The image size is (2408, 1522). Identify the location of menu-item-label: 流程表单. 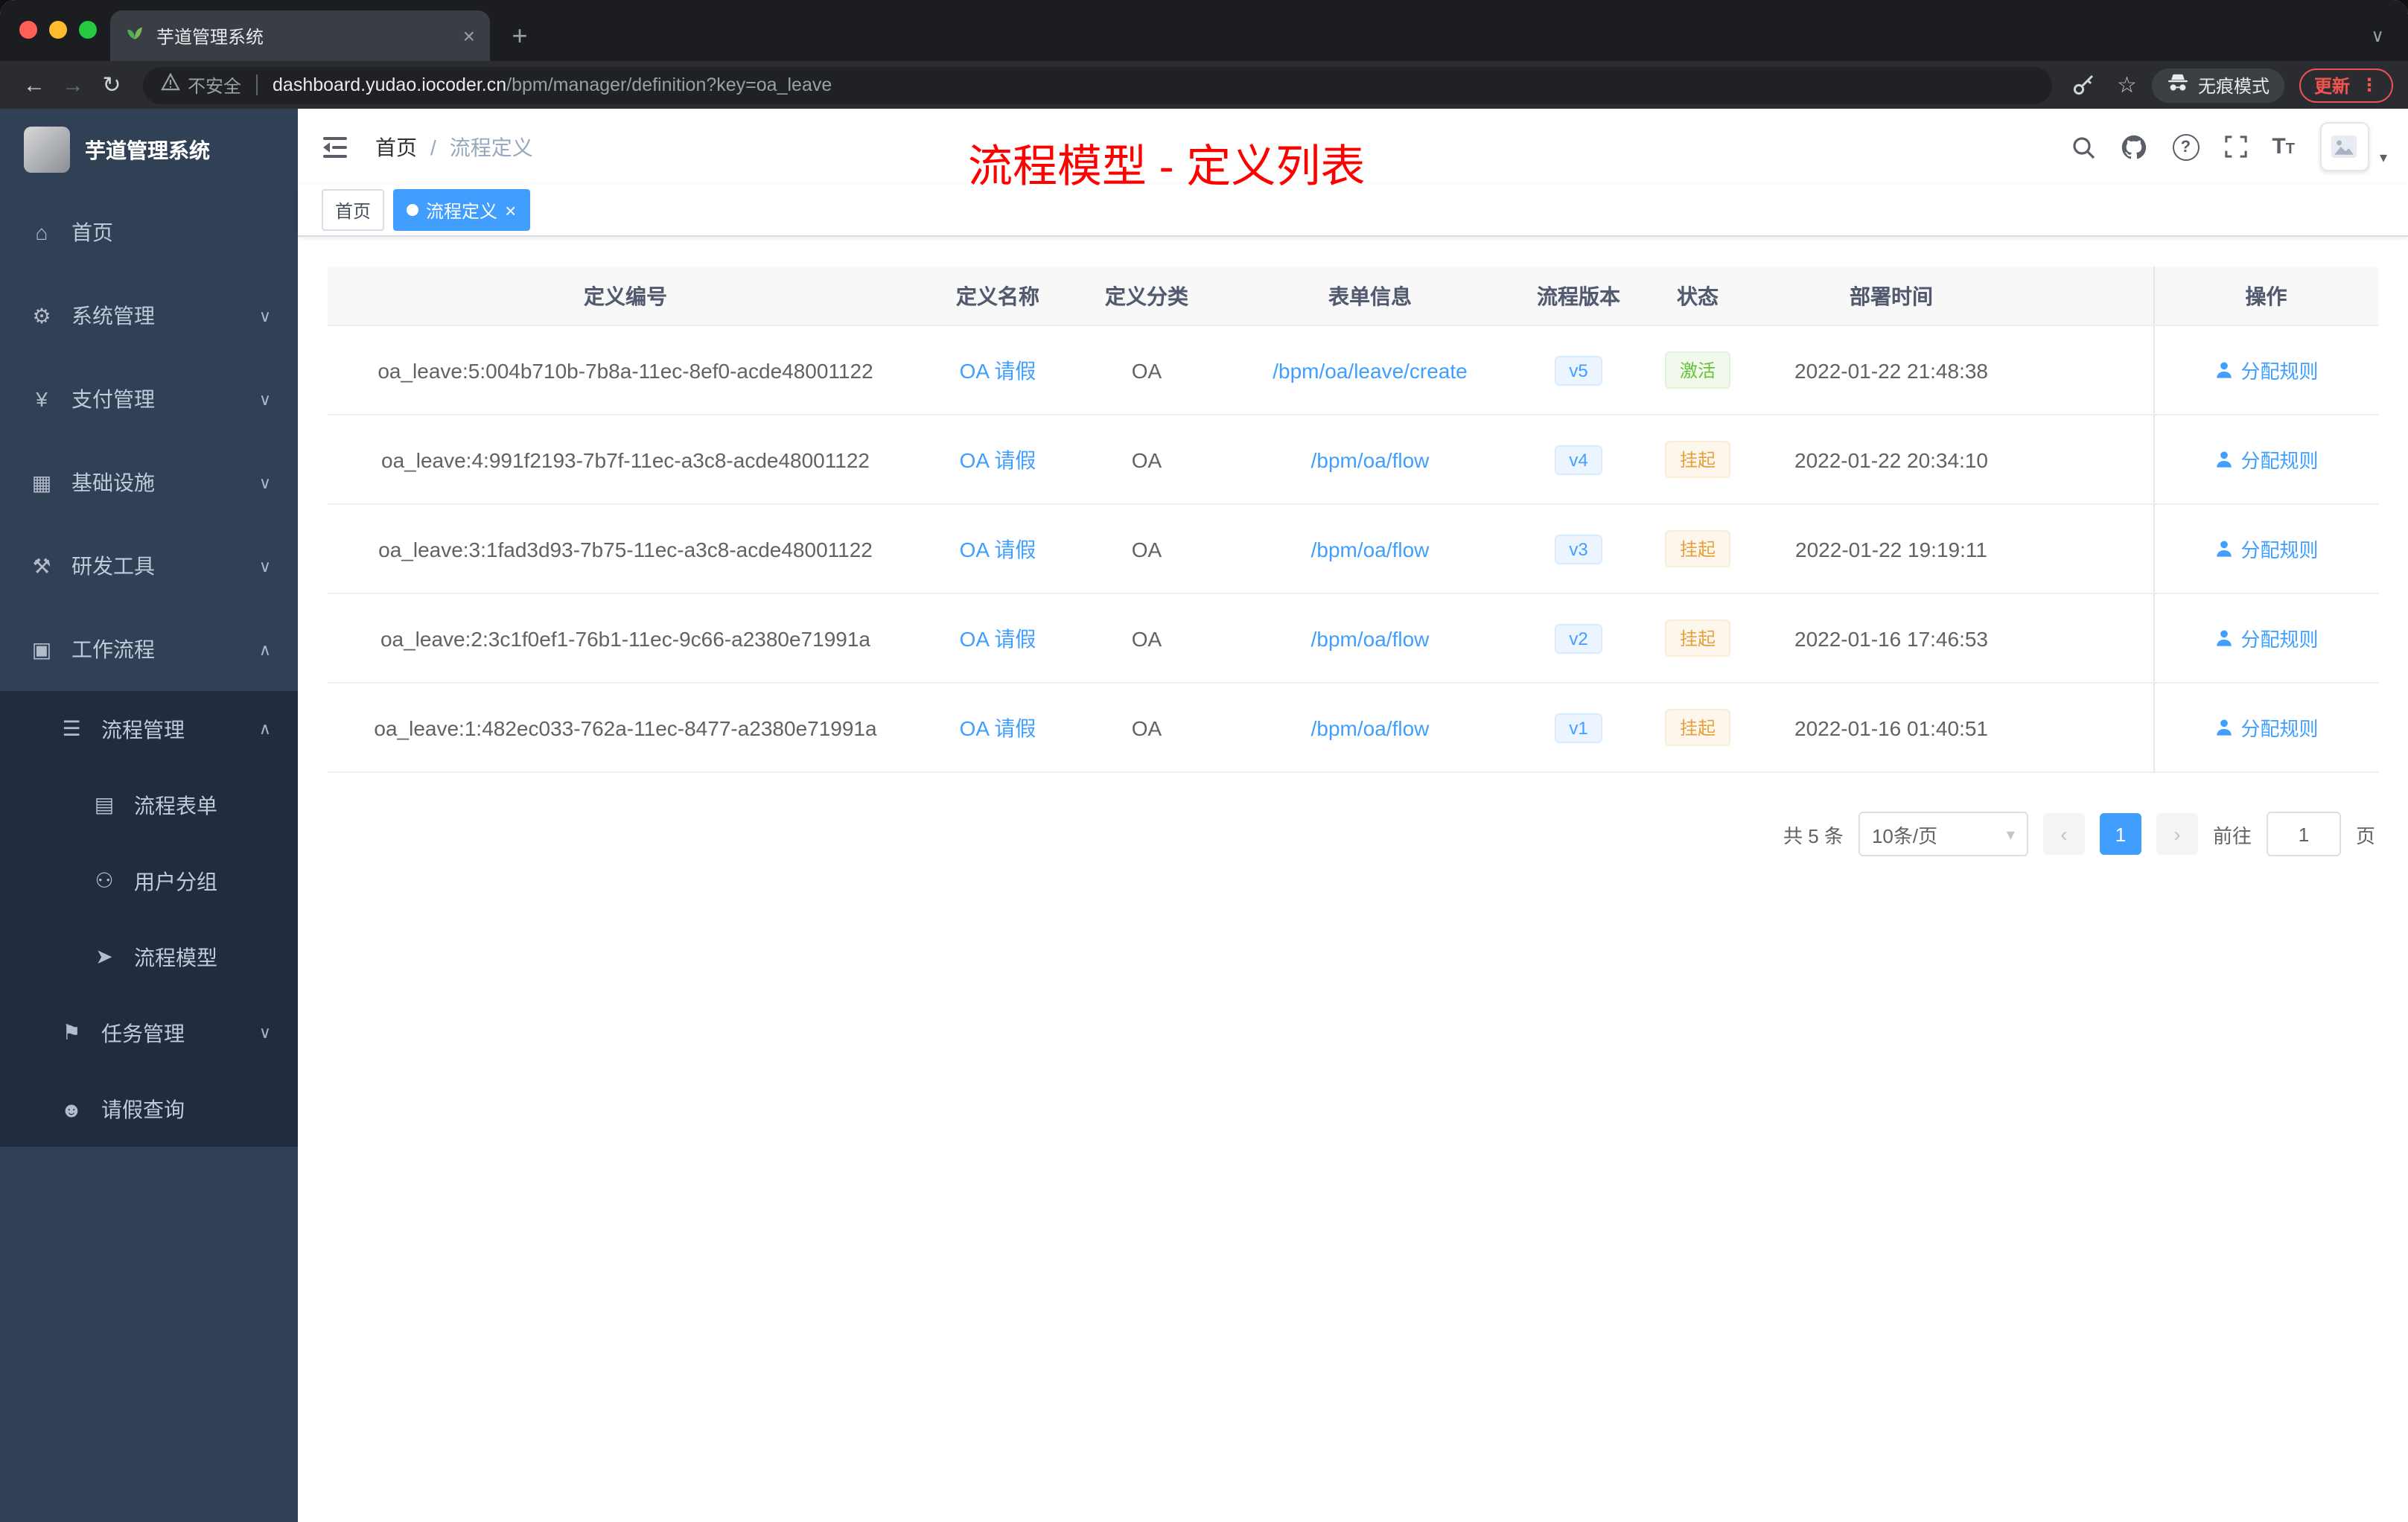
(175, 805).